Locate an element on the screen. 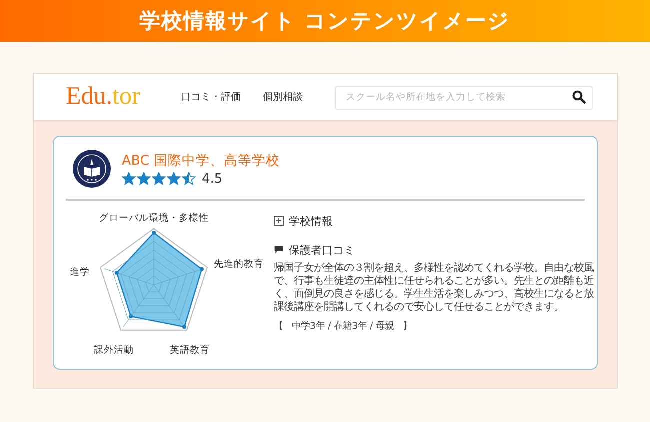  nav-link: 個別相談 is located at coordinates (283, 97).